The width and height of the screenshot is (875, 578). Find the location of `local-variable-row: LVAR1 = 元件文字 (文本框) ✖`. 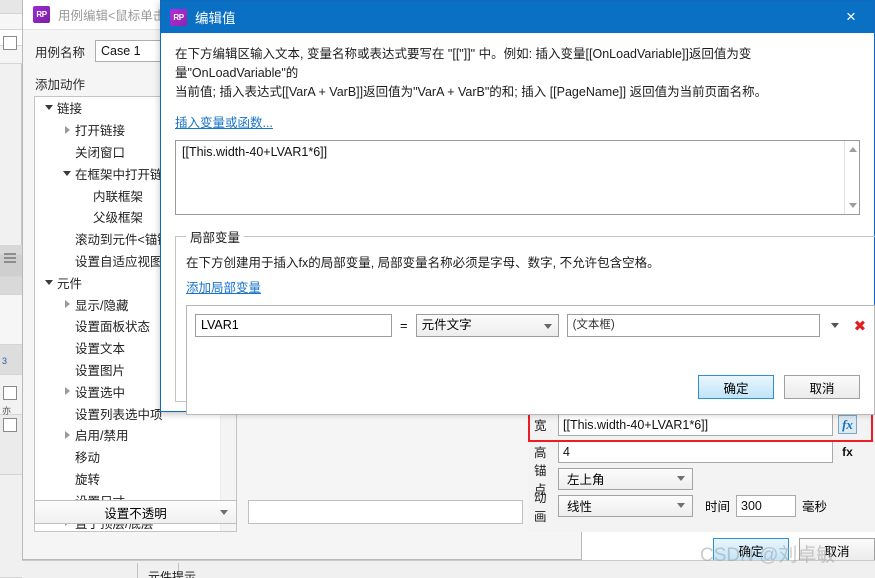

local-variable-row: LVAR1 = 元件文字 (文本框) ✖ is located at coordinates (530, 325).